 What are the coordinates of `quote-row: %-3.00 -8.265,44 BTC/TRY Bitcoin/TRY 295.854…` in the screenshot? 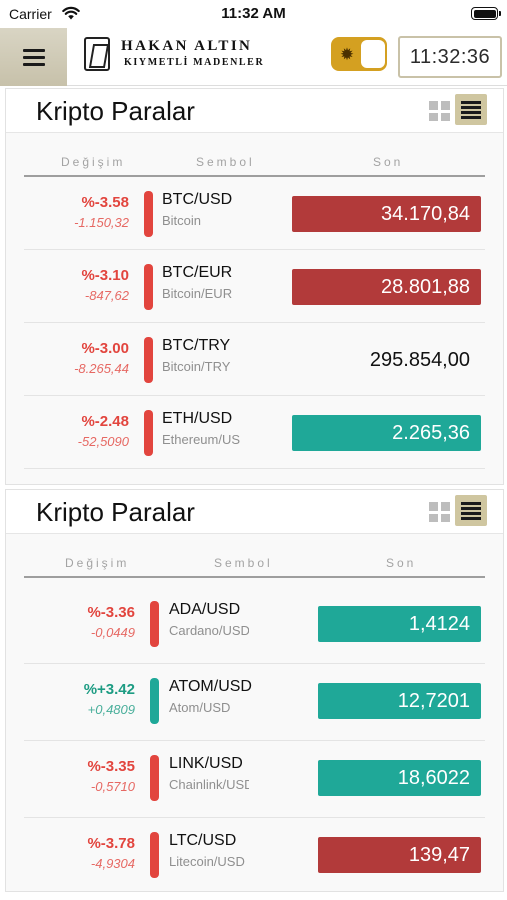 It's located at (254, 359).